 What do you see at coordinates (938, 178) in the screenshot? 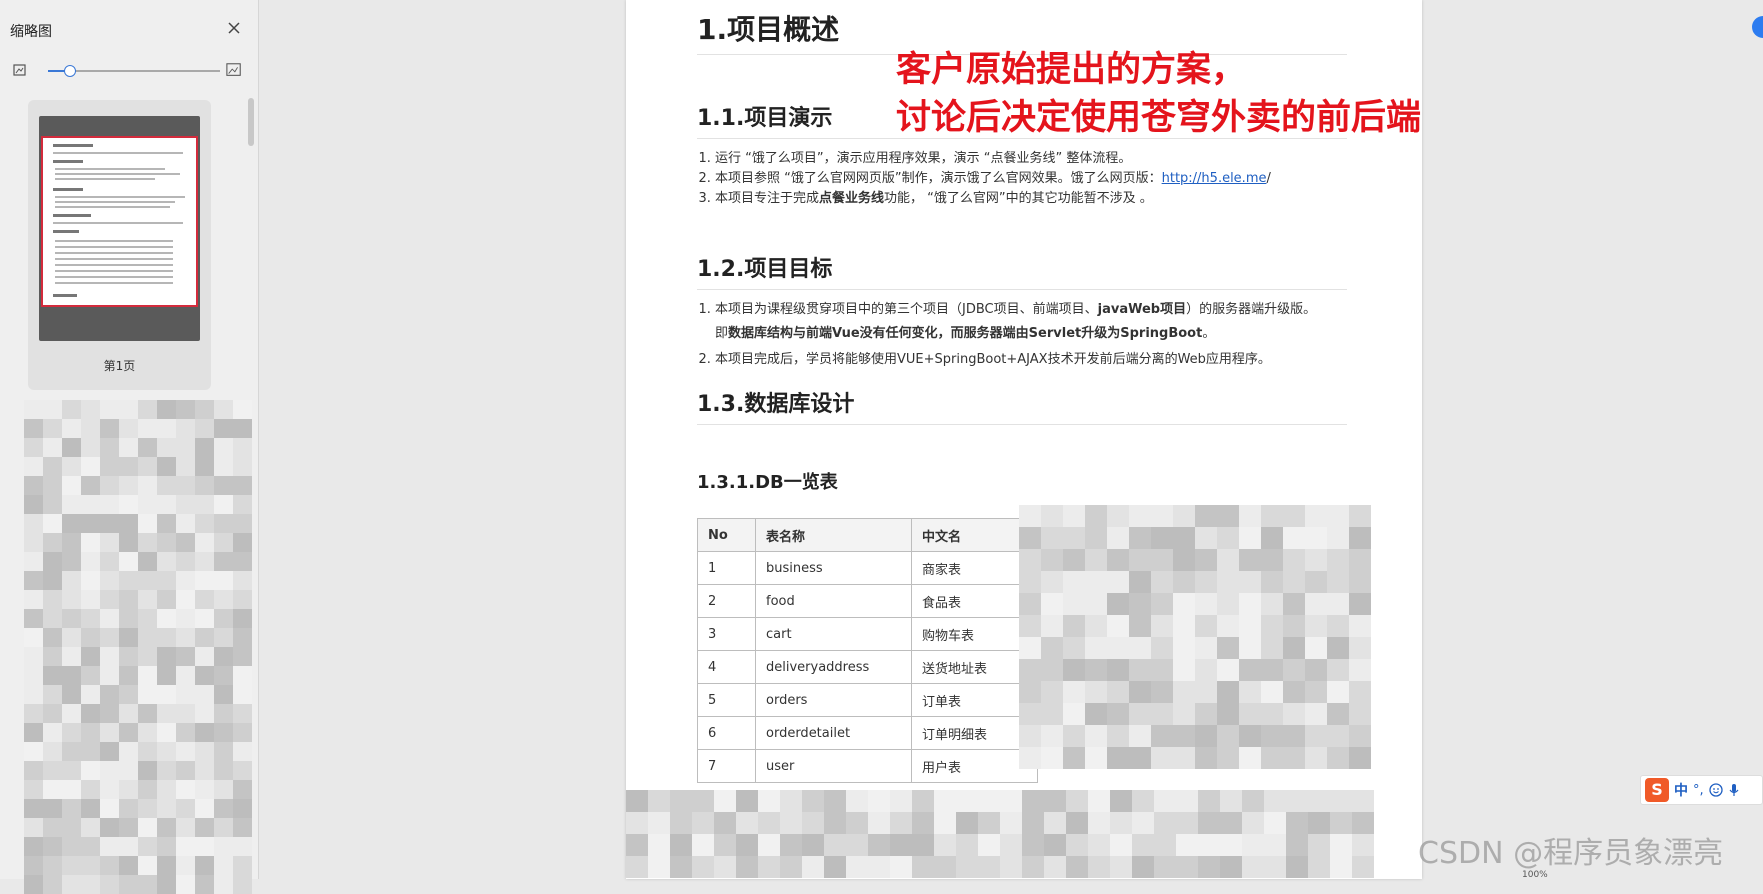
I see `list-item-text: 本项目参照 “饿了么官网网页版”制作，演示饿了么官网效果。饿了么网页版：` at bounding box center [938, 178].